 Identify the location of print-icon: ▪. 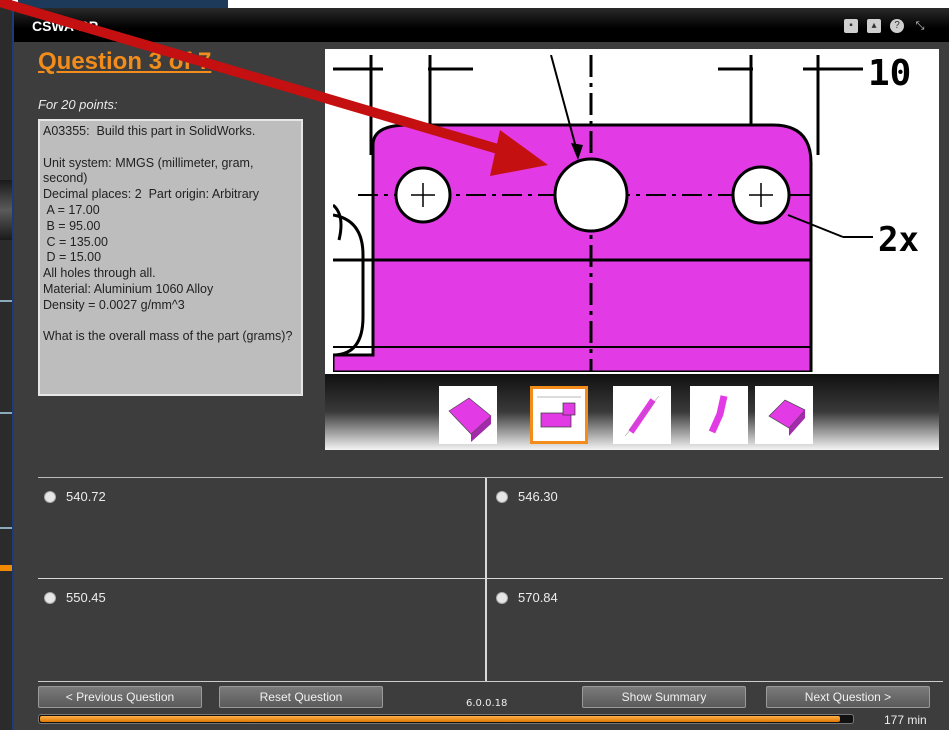
(851, 26).